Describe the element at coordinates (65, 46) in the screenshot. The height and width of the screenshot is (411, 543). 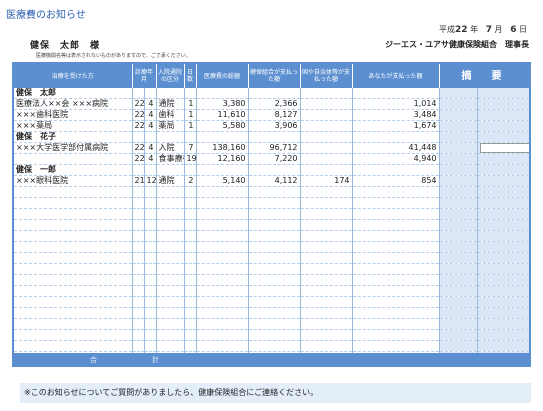
I see `recipient-name: 健保 太郎 様` at that location.